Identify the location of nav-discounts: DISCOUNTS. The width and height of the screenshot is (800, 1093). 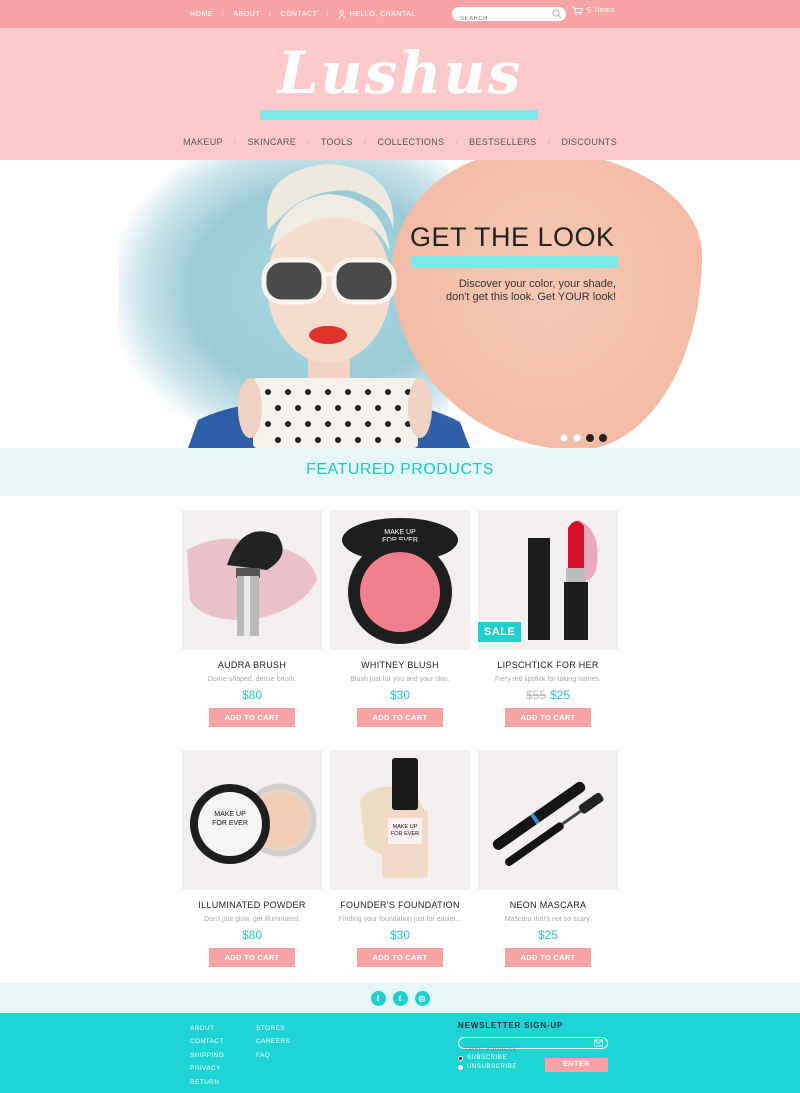
(589, 142).